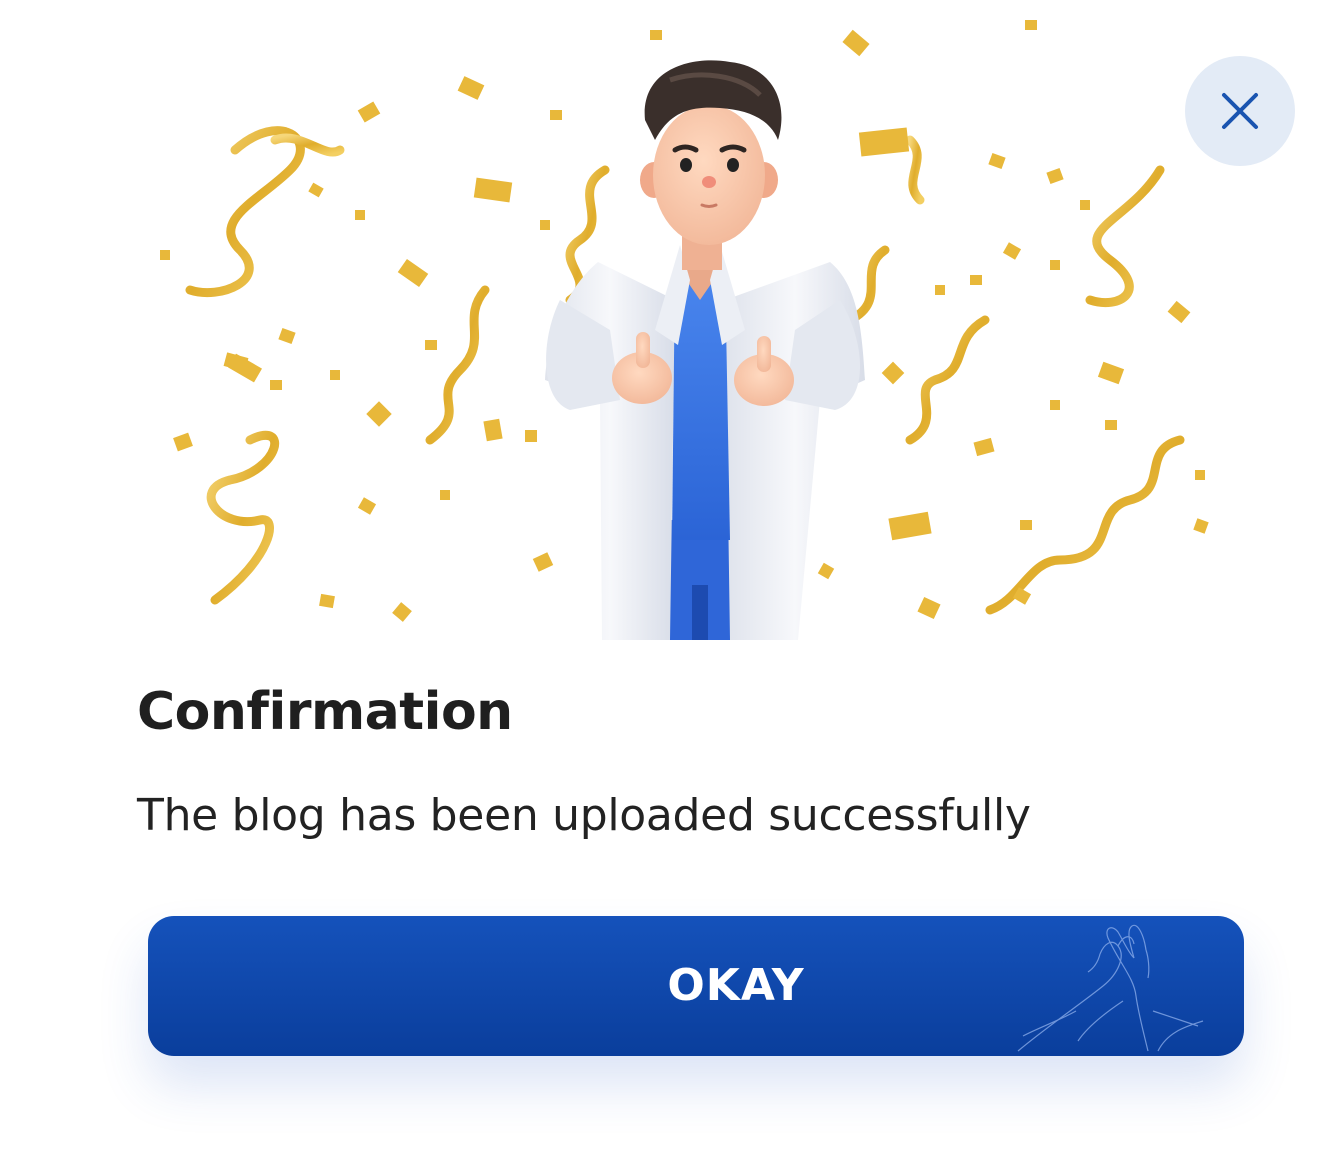 The height and width of the screenshot is (1149, 1340). What do you see at coordinates (325, 712) in the screenshot?
I see `dialog-title: Confirmation` at bounding box center [325, 712].